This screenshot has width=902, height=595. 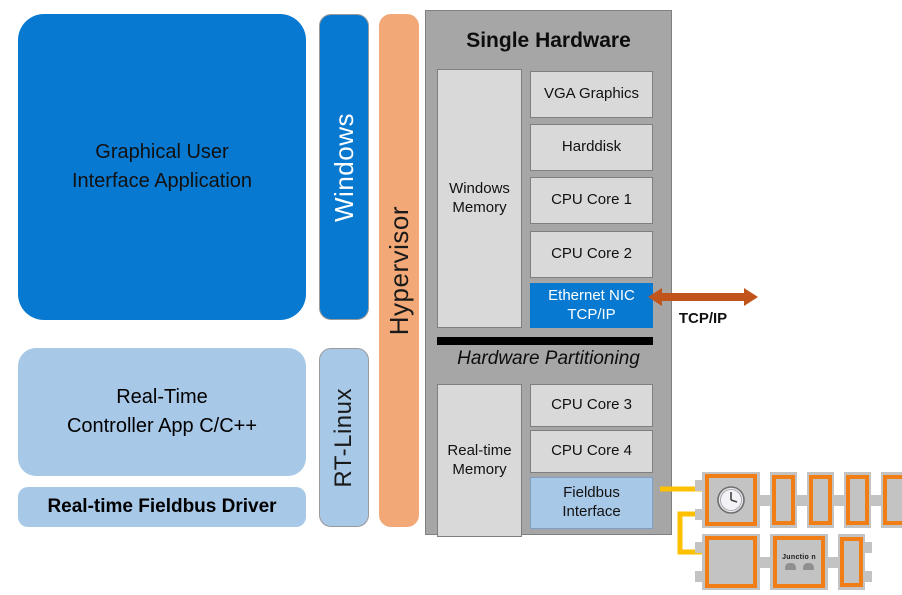 I want to click on junction-icon, so click(x=799, y=566).